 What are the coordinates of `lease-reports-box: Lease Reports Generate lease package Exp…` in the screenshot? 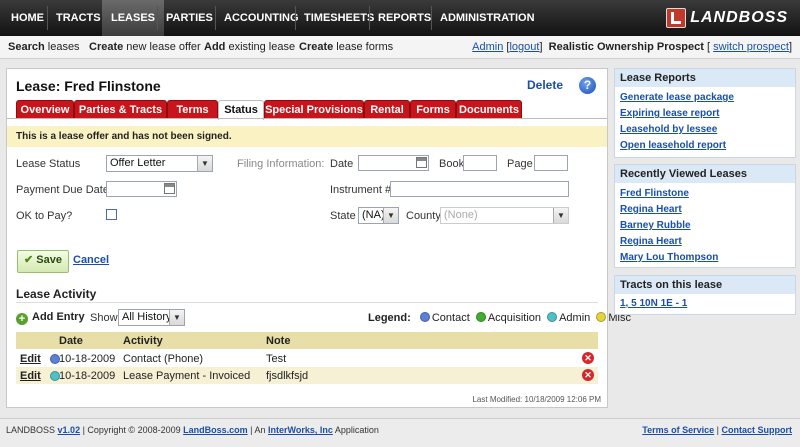 It's located at (705, 113).